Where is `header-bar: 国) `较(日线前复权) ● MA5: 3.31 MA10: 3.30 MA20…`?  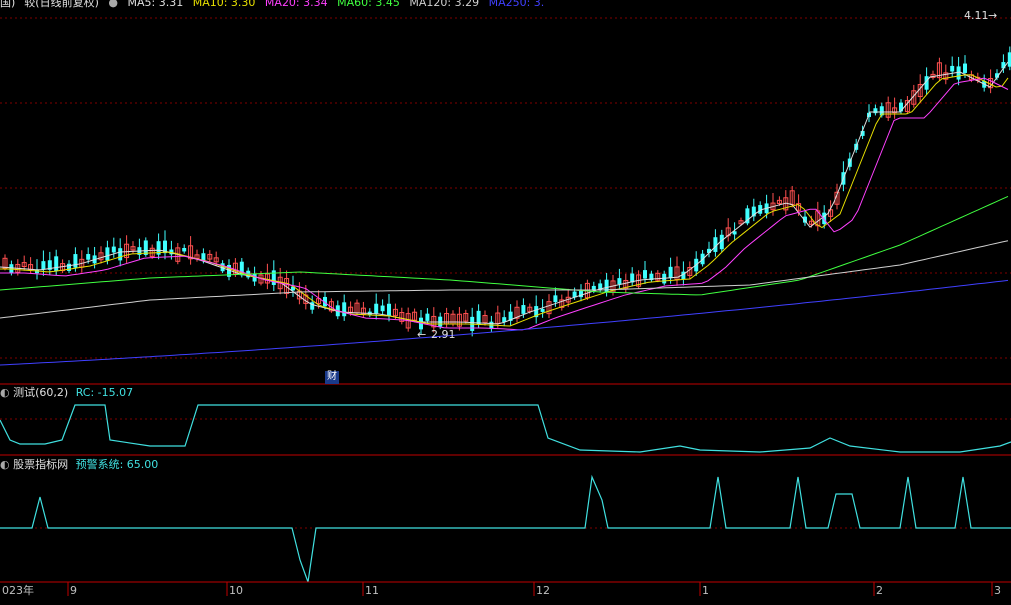
header-bar: 国) `较(日线前复权) ● MA5: 3.31 MA10: 3.30 MA20… is located at coordinates (275, 4).